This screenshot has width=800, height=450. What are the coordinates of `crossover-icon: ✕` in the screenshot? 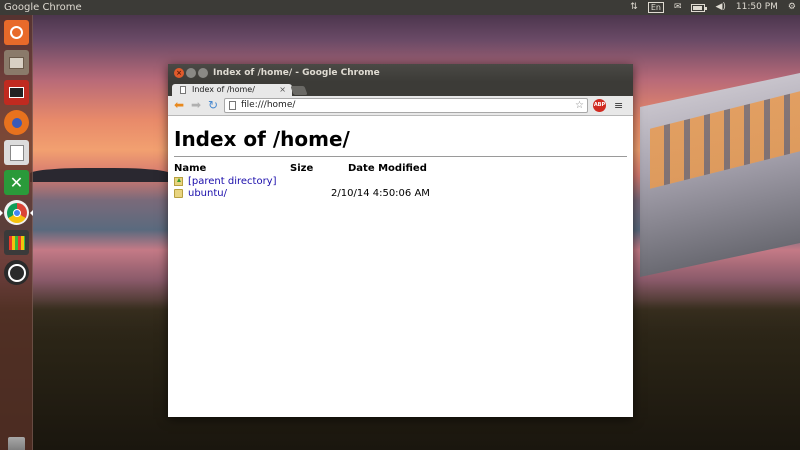 It's located at (16, 182).